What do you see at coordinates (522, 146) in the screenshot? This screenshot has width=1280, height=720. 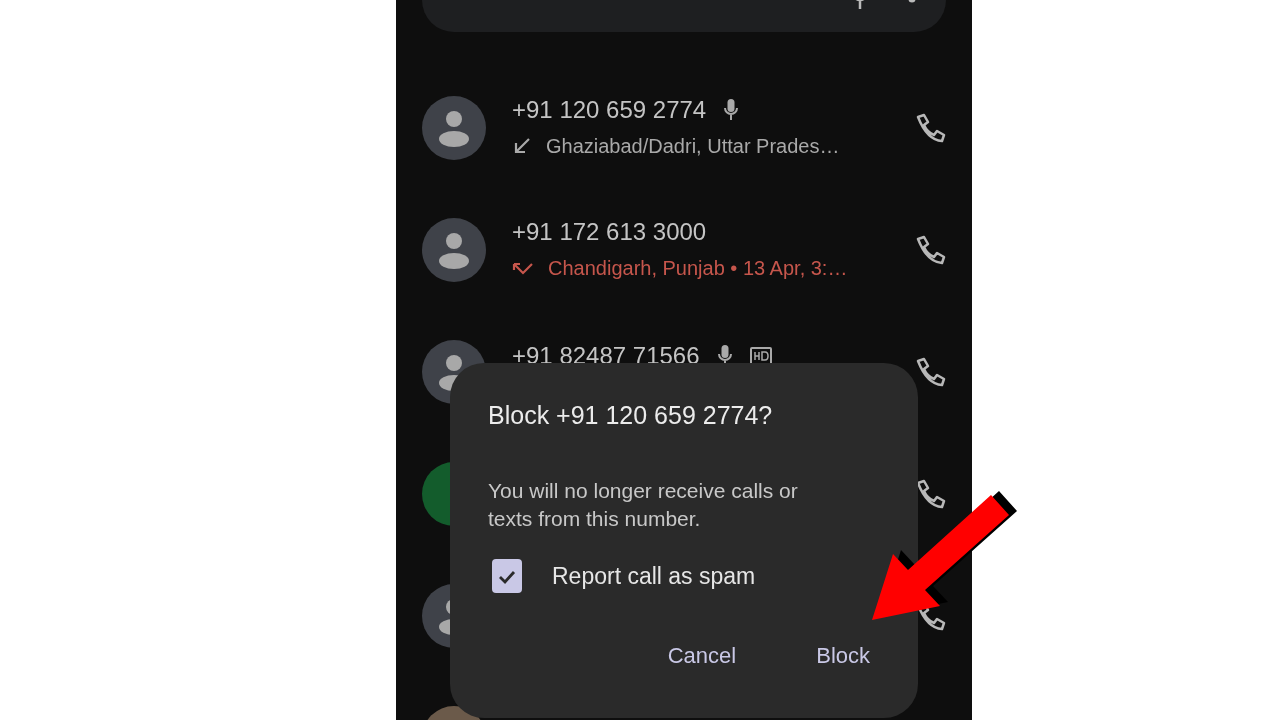 I see `incoming-call-icon` at bounding box center [522, 146].